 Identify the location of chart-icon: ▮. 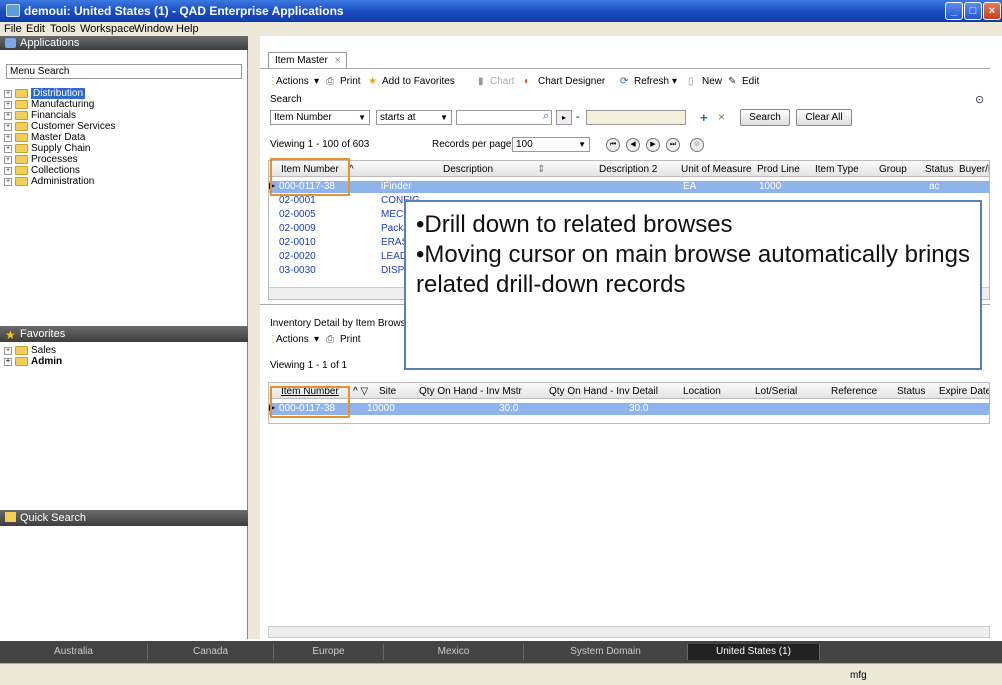
(481, 81).